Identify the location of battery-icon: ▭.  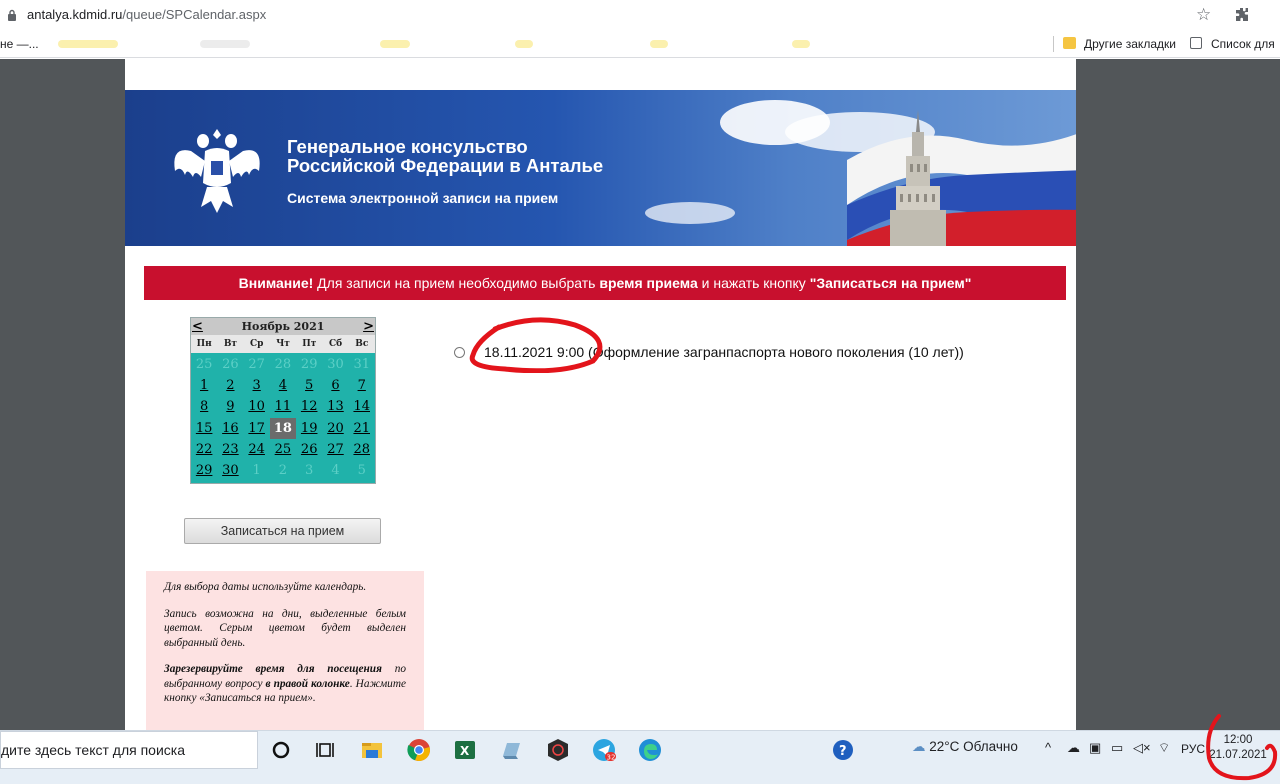
(1117, 748).